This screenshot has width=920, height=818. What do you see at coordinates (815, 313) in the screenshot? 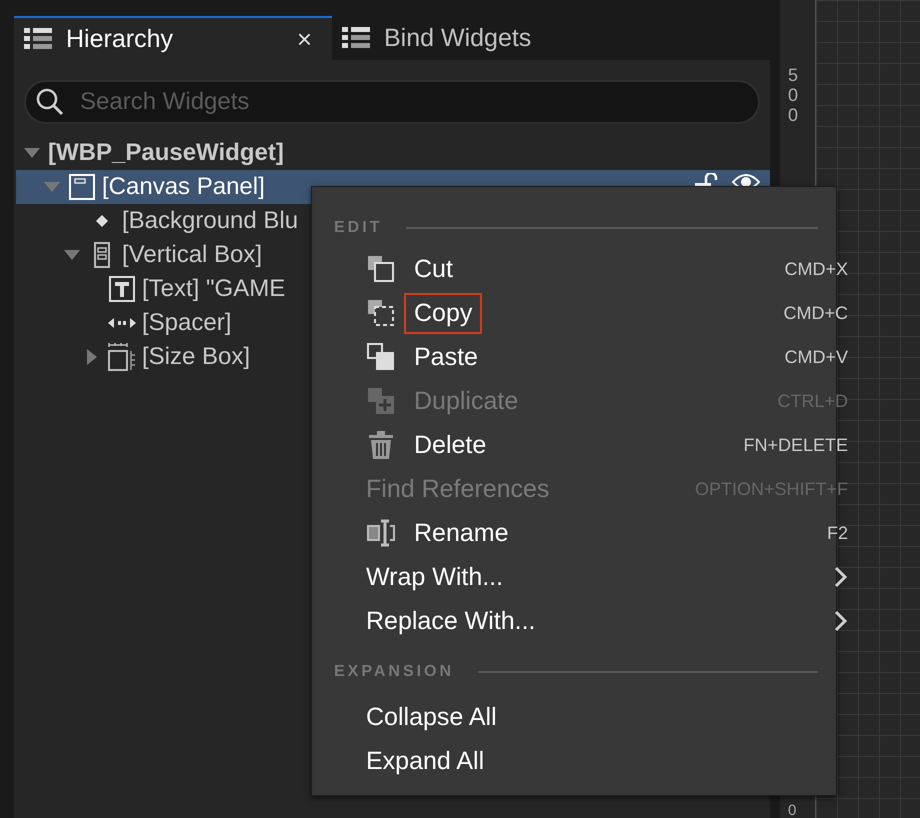
I see `shortcut-label: CMD+C` at bounding box center [815, 313].